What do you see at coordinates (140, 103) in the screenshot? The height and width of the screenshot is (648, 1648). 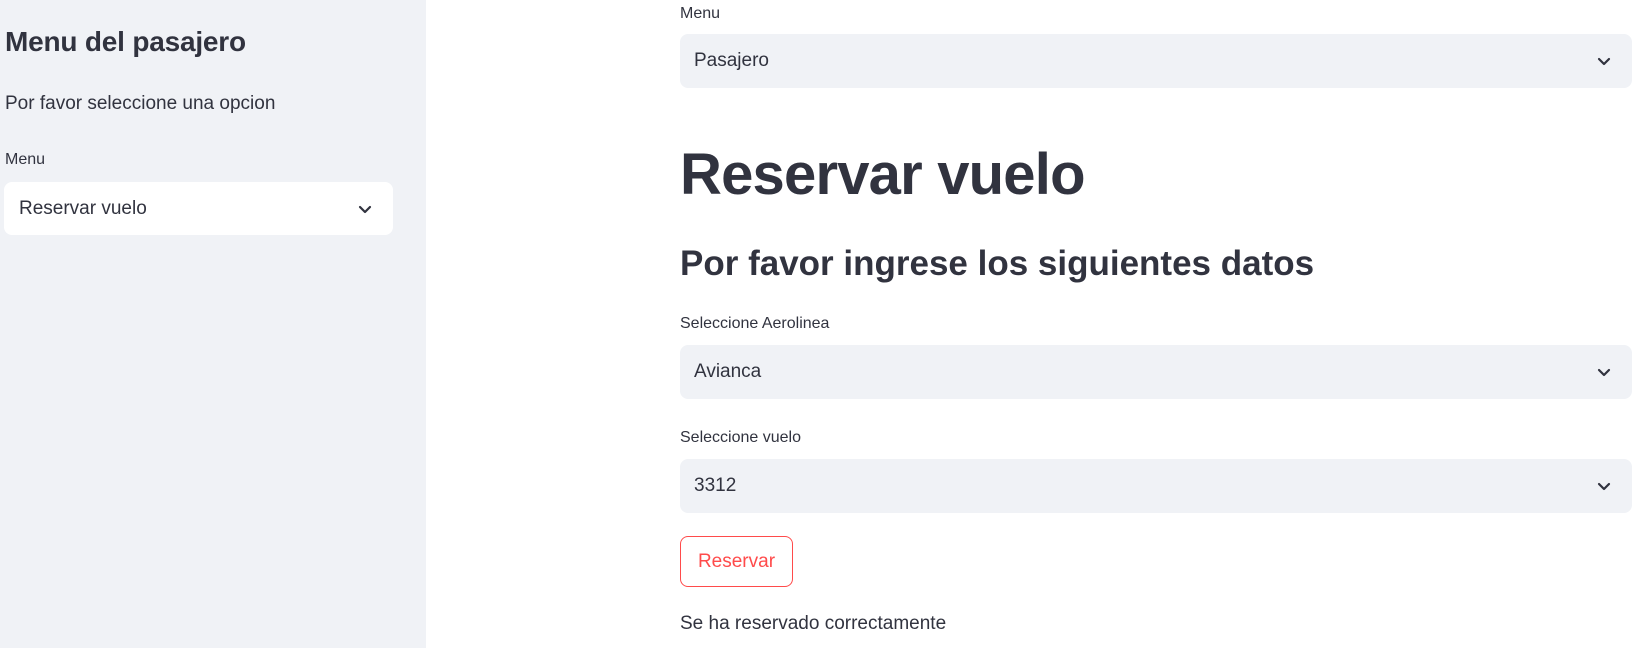 I see `sidebar-prompt: Por favor seleccione una opcion` at bounding box center [140, 103].